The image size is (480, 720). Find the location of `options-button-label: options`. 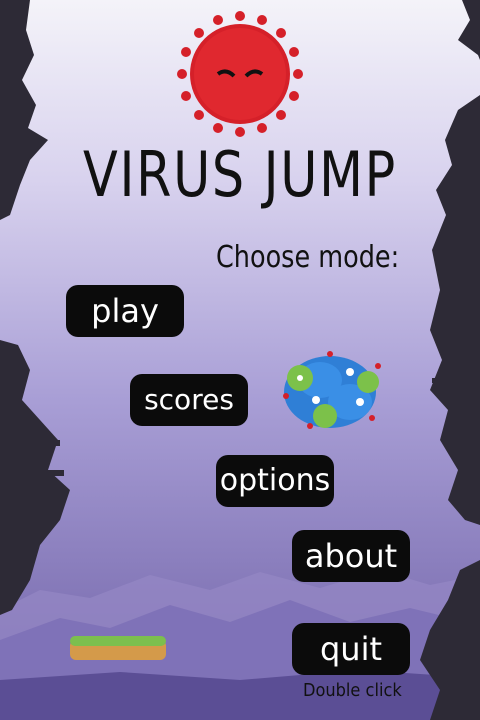

options-button-label: options is located at coordinates (275, 480).